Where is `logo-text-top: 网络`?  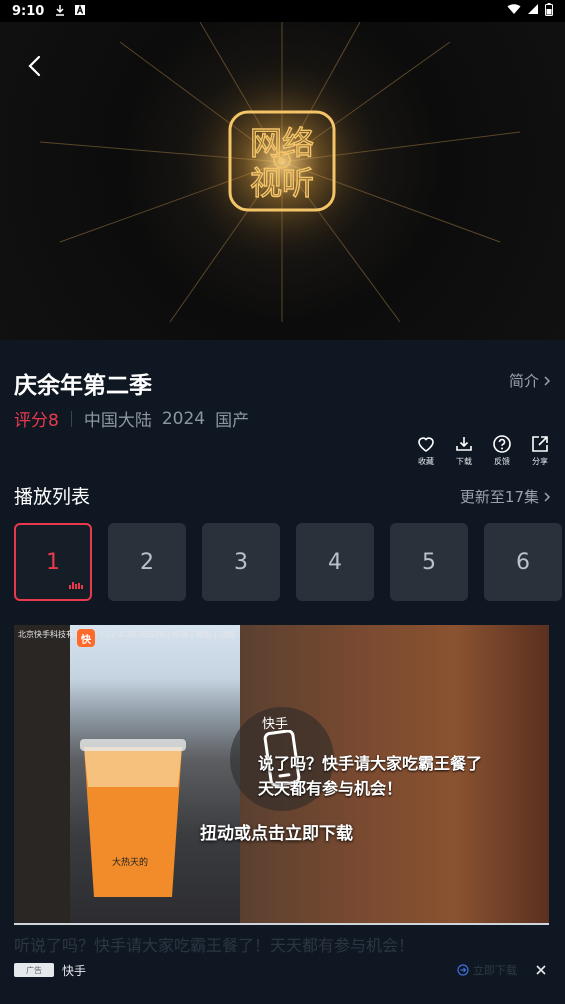
logo-text-top: 网络 is located at coordinates (282, 143).